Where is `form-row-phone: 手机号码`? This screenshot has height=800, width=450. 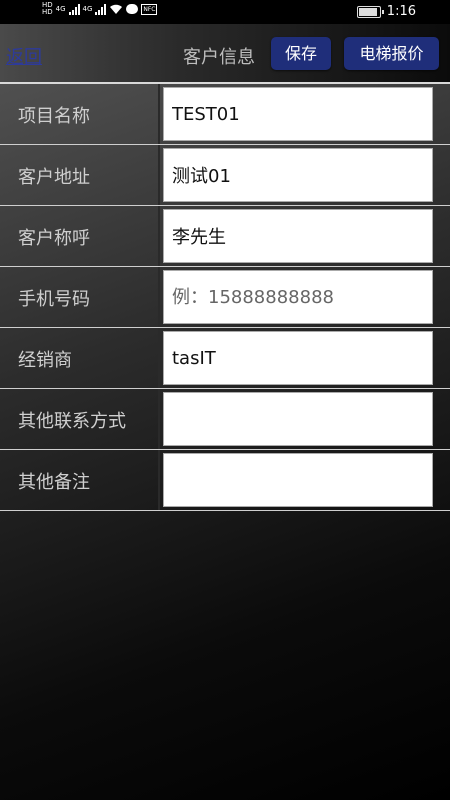 form-row-phone: 手机号码 is located at coordinates (225, 297).